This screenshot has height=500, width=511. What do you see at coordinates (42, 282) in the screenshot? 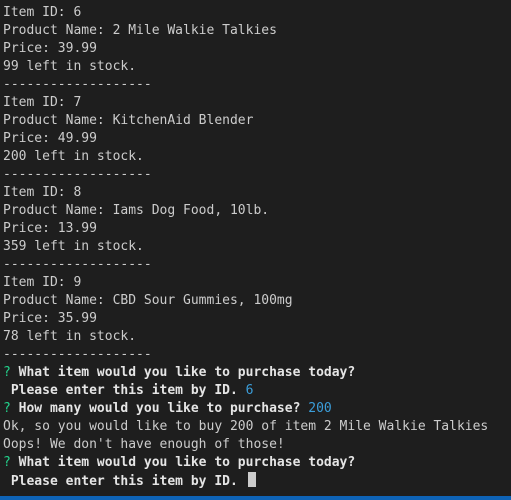
I see `item-id-line: Item ID: 9` at bounding box center [42, 282].